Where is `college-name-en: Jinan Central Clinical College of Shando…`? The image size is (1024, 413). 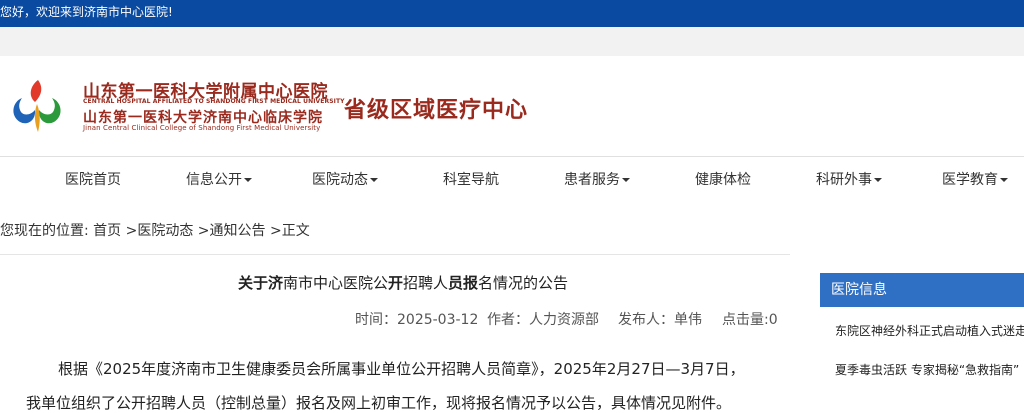 college-name-en: Jinan Central Clinical College of Shando… is located at coordinates (202, 128).